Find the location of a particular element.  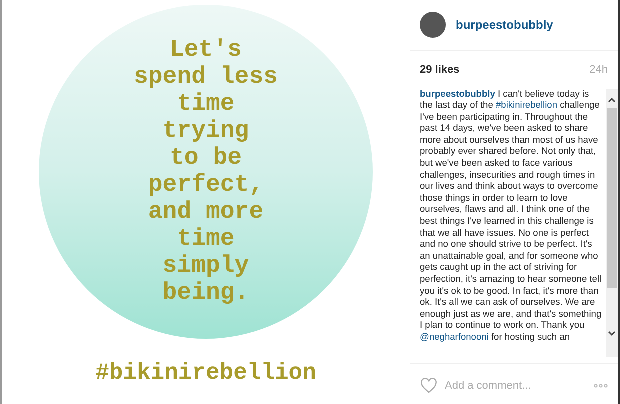

hashtag-link: #bikinirebellion is located at coordinates (527, 105).